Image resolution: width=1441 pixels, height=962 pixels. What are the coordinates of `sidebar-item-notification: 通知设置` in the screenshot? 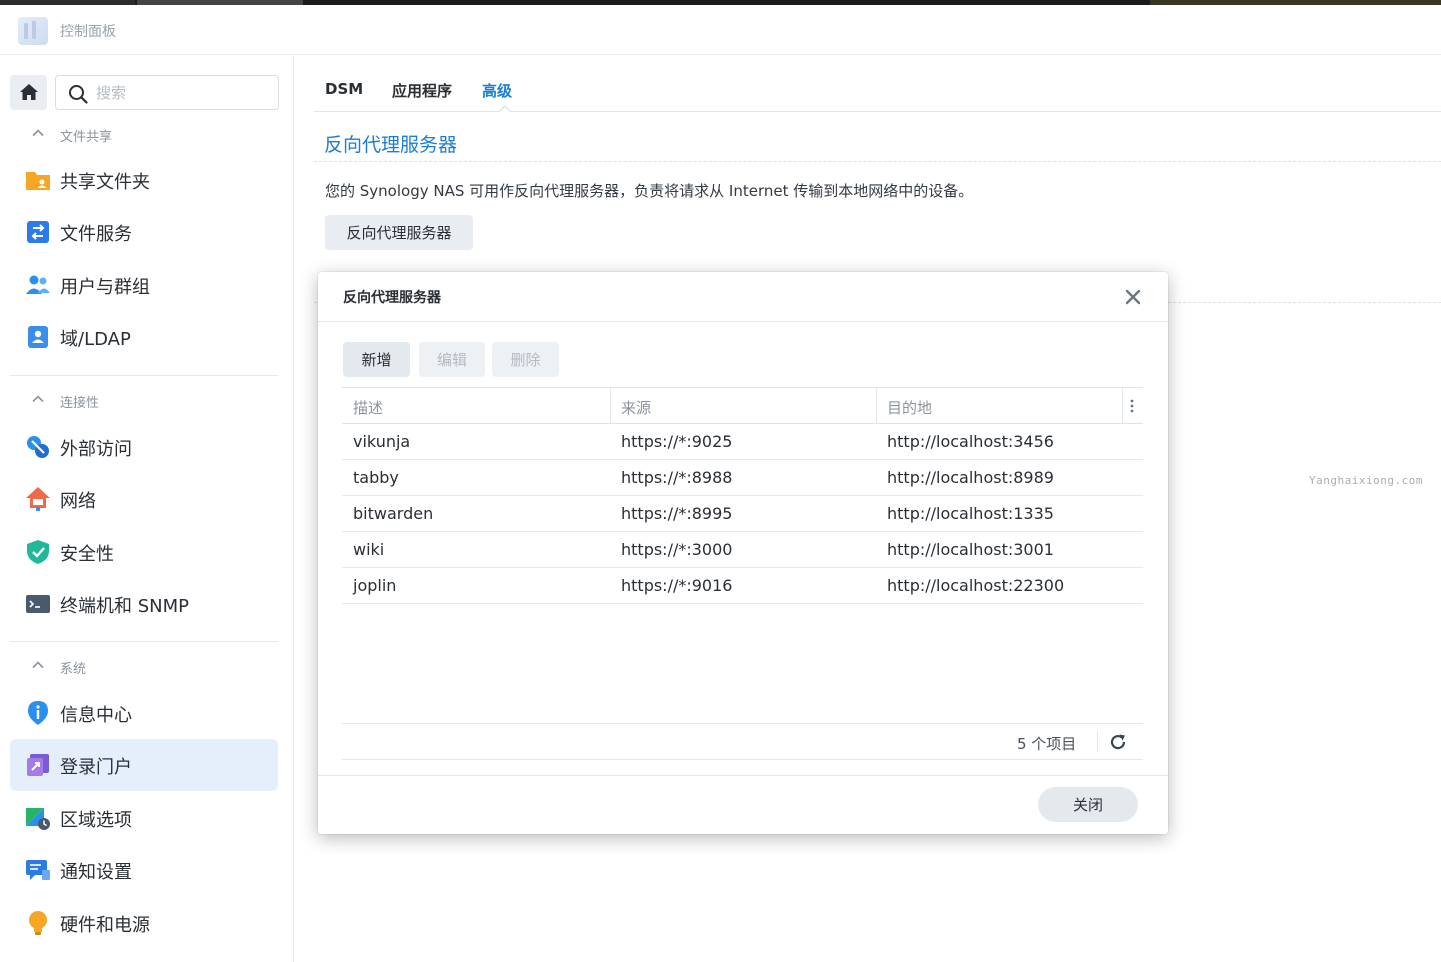 It's located at (144, 870).